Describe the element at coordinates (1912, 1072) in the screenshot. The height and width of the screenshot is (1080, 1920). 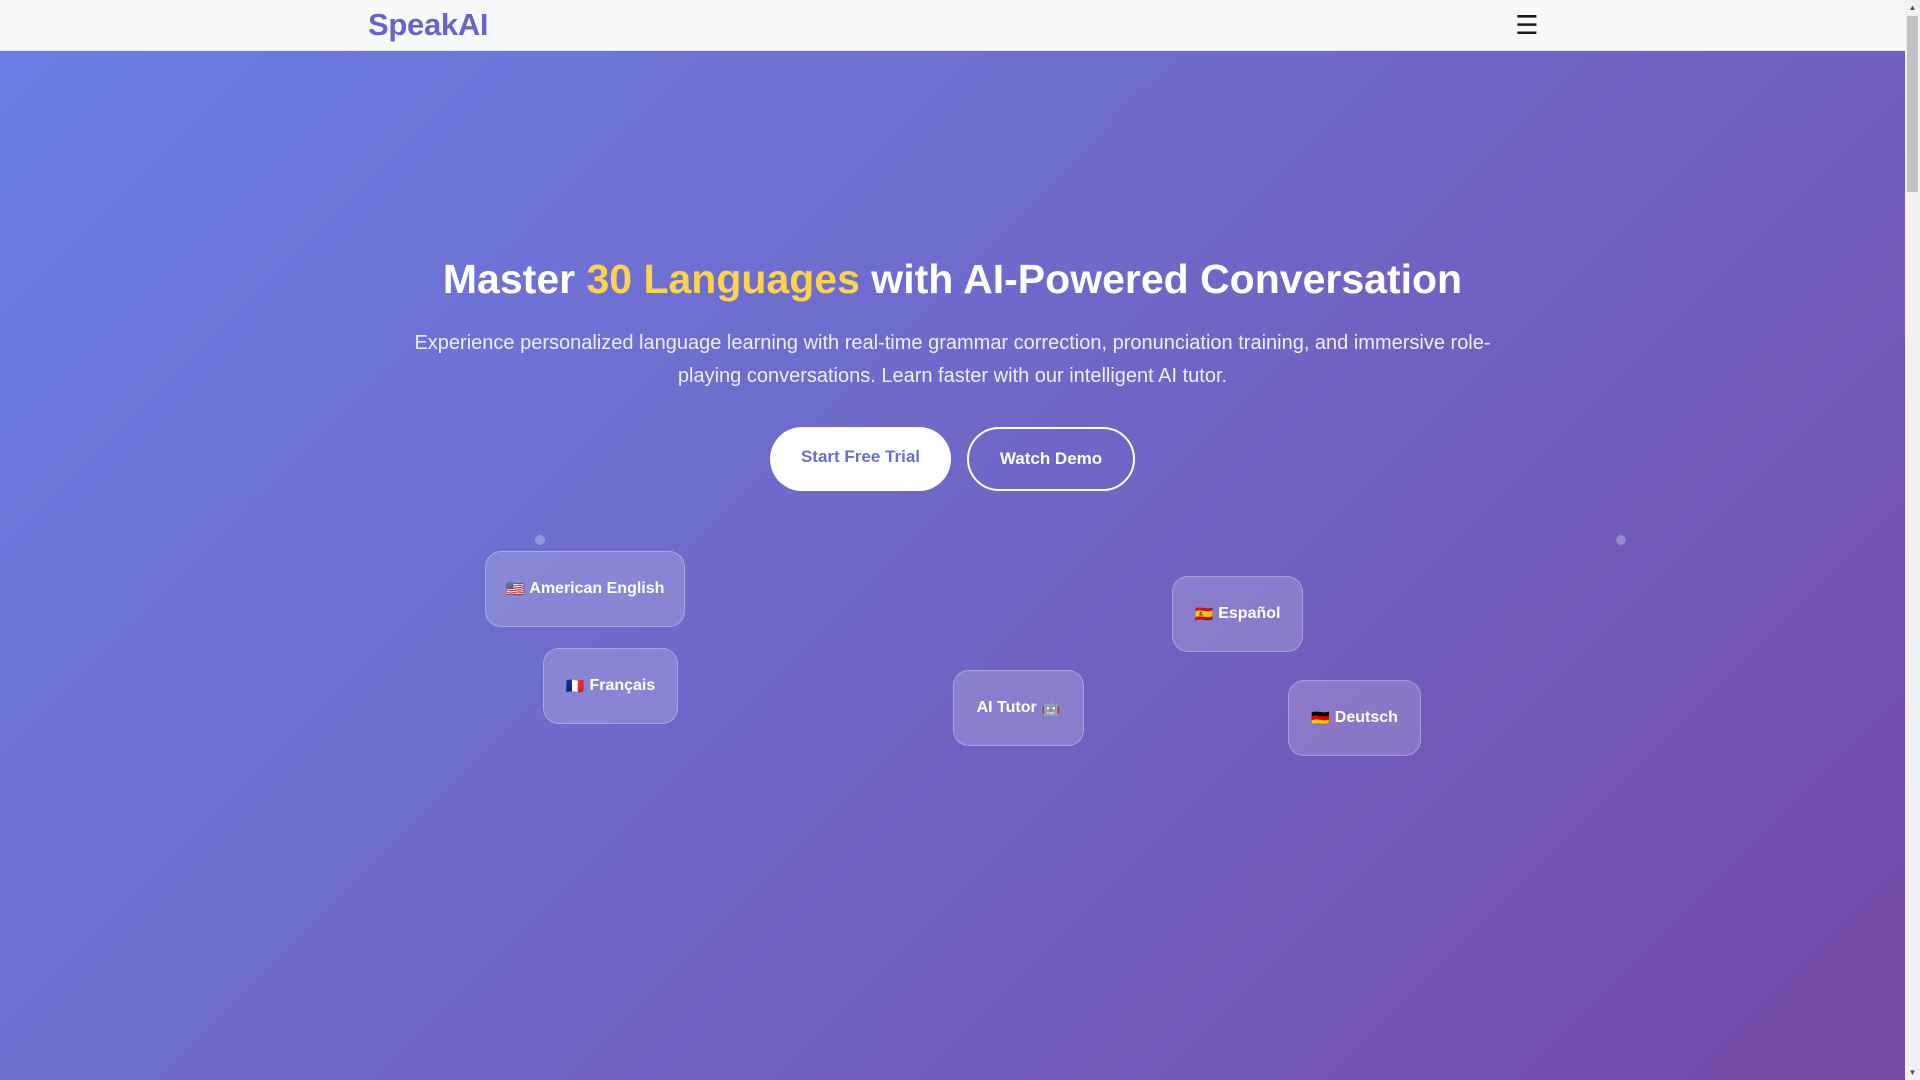
I see `scroll-down-icon: ▼` at that location.